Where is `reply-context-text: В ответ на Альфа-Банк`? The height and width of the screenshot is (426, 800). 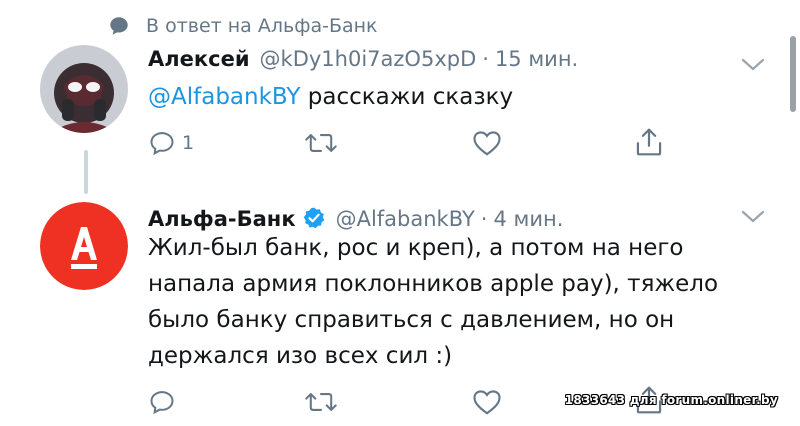
reply-context-text: В ответ на Альфа-Банк is located at coordinates (262, 26).